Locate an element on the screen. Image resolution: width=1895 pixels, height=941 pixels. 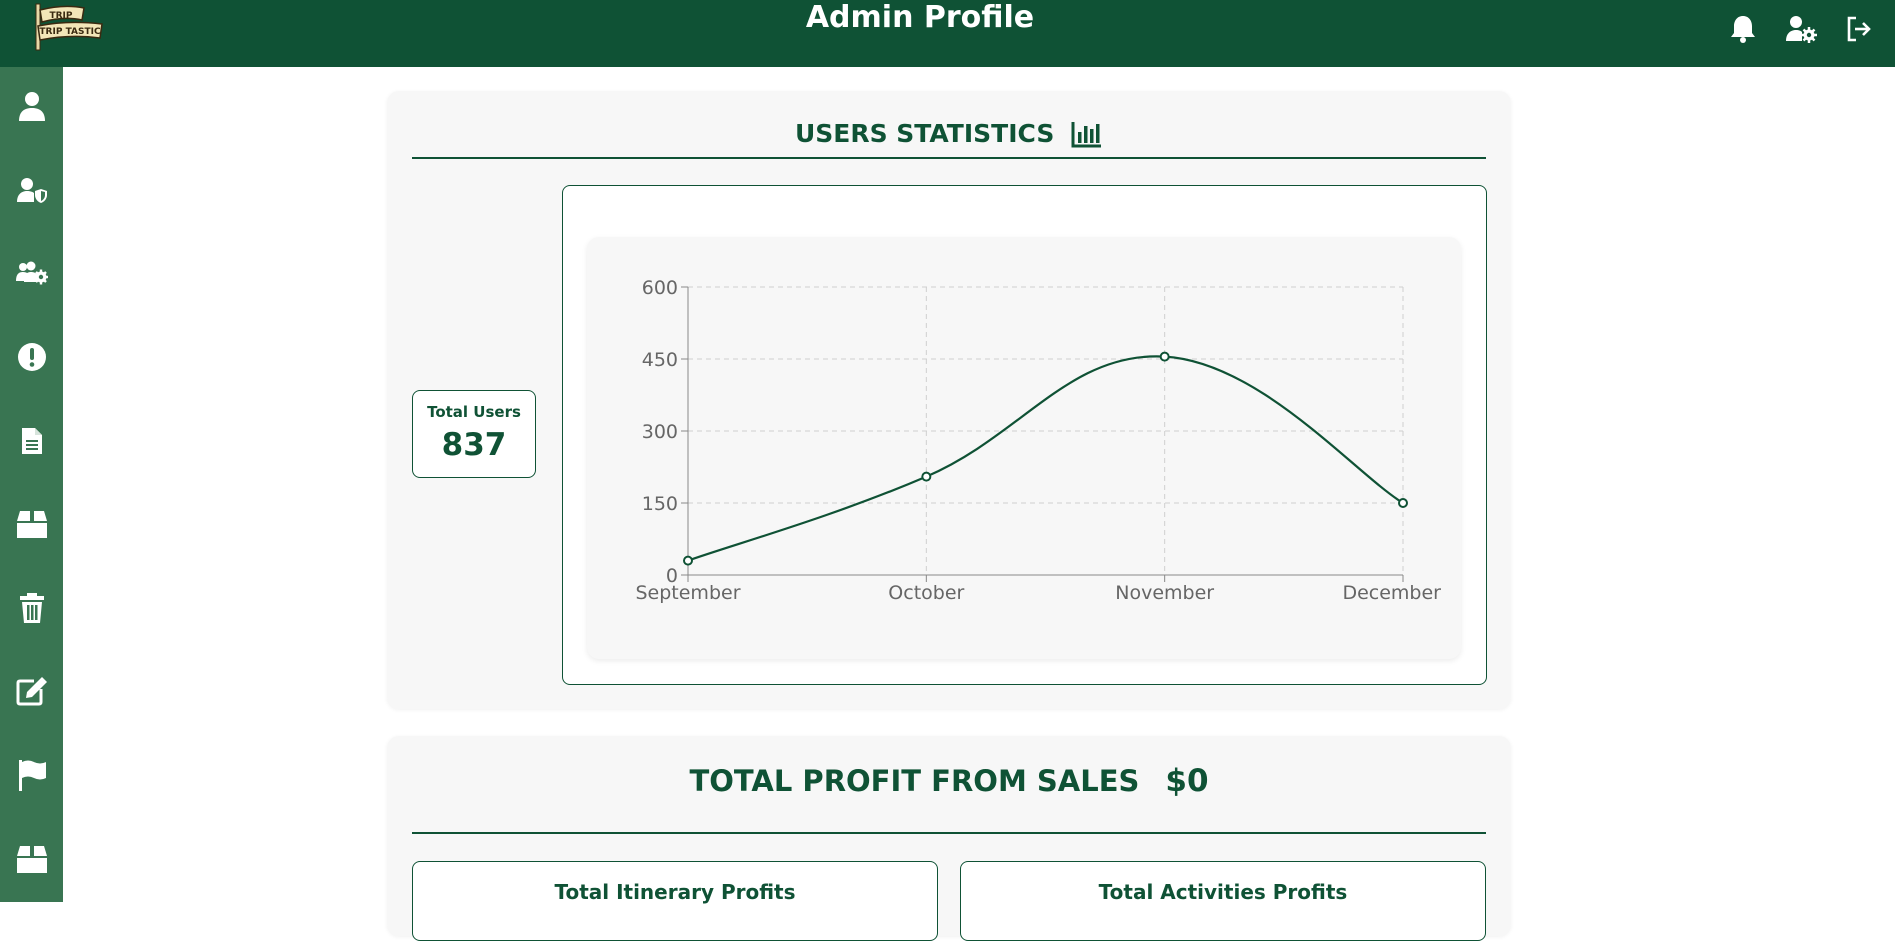
flag-icon is located at coordinates (32, 775).